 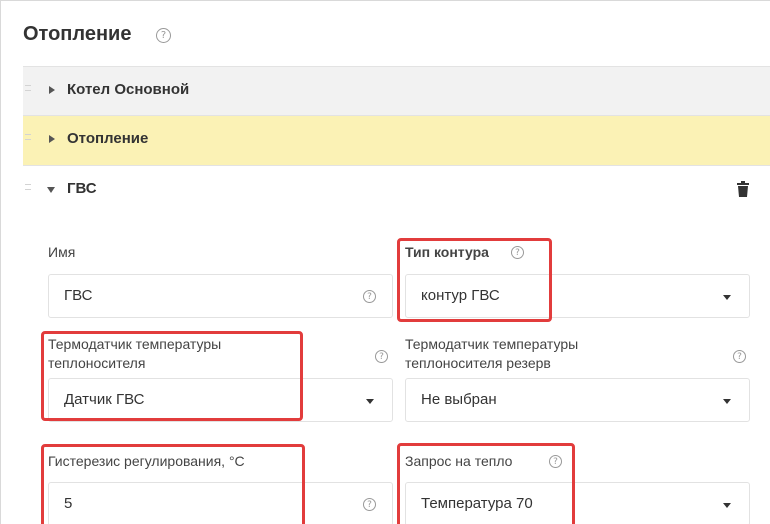 I want to click on panel-header: Котел Основной, so click(x=396, y=91).